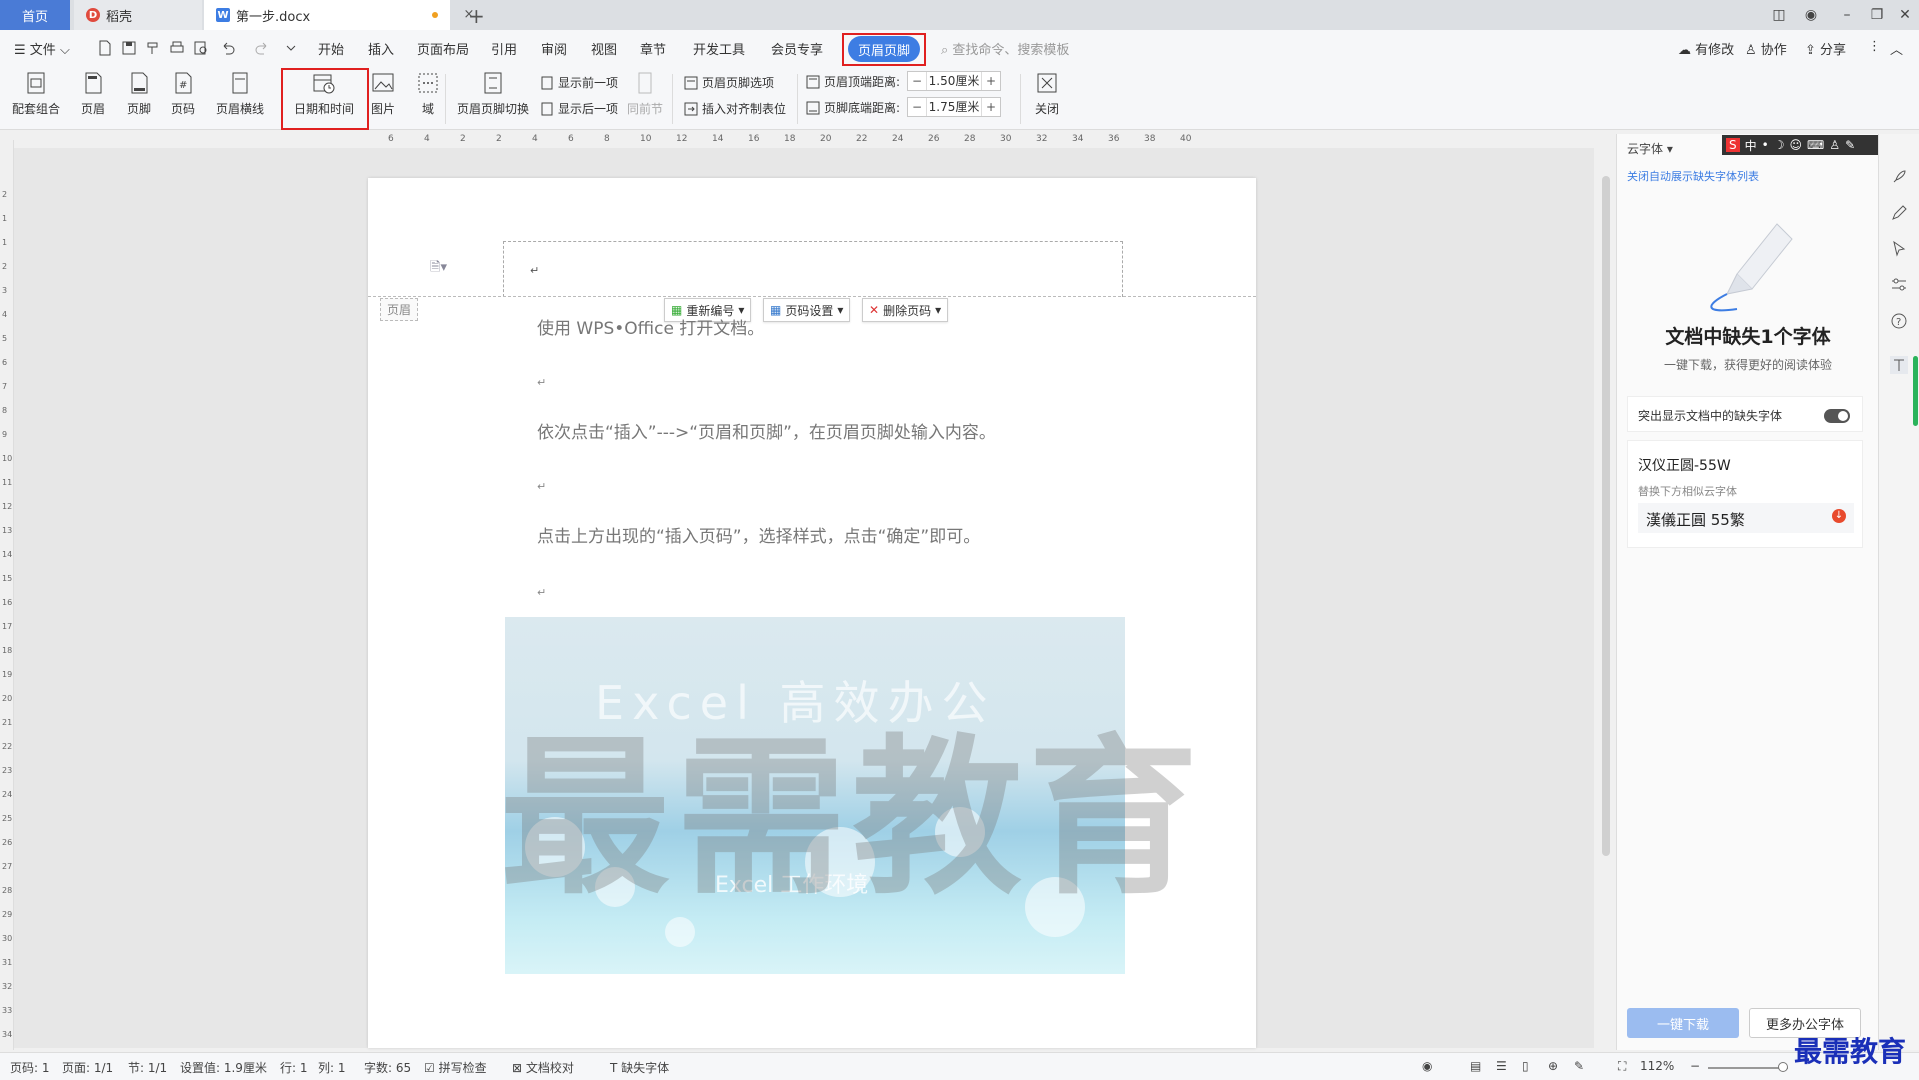 The height and width of the screenshot is (1080, 1919). I want to click on zoom-slider-handle, so click(1783, 1067).